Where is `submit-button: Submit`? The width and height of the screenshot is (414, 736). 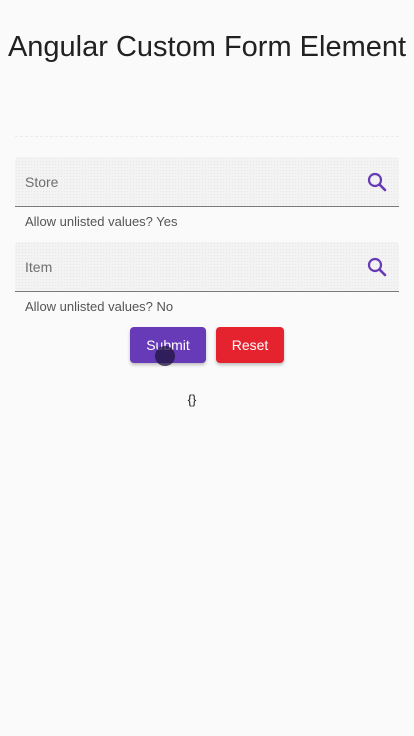 submit-button: Submit is located at coordinates (168, 345).